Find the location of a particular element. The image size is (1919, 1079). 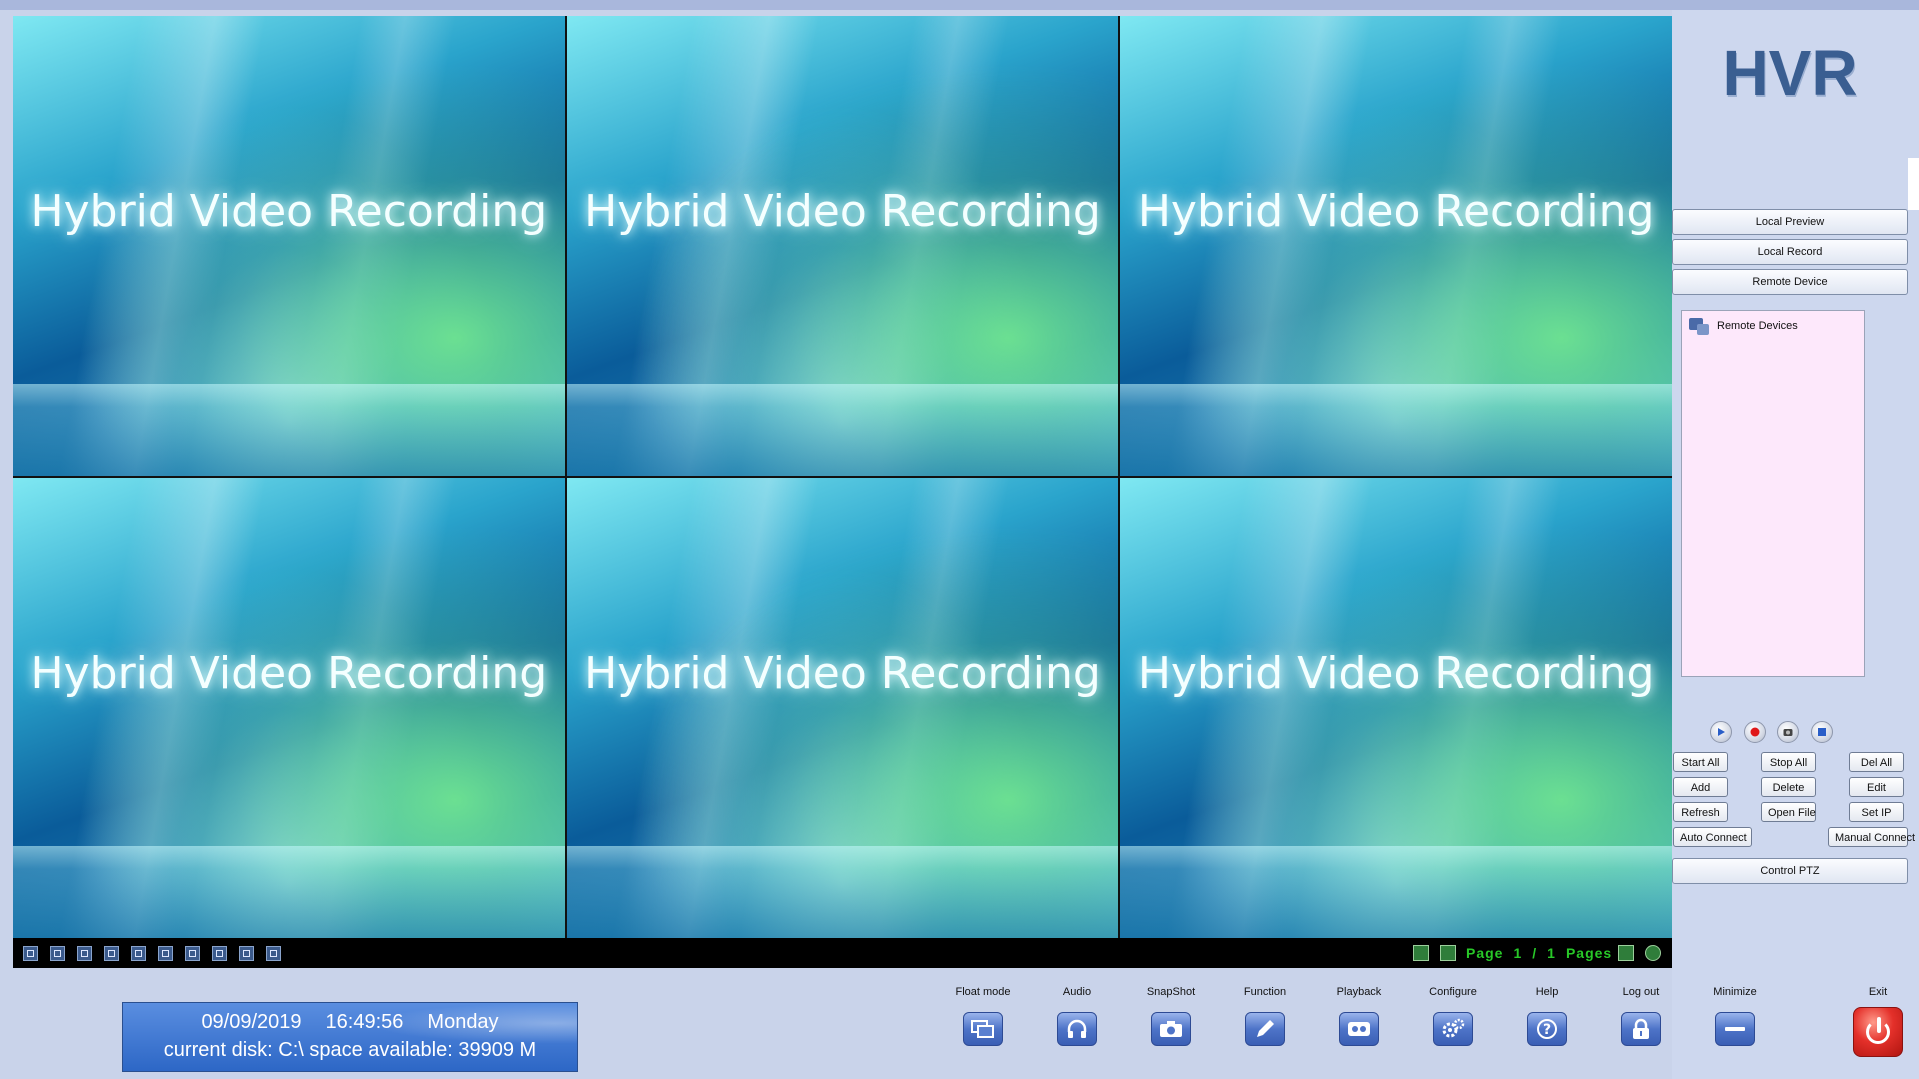

stop-all-button: Stop All is located at coordinates (1788, 762).